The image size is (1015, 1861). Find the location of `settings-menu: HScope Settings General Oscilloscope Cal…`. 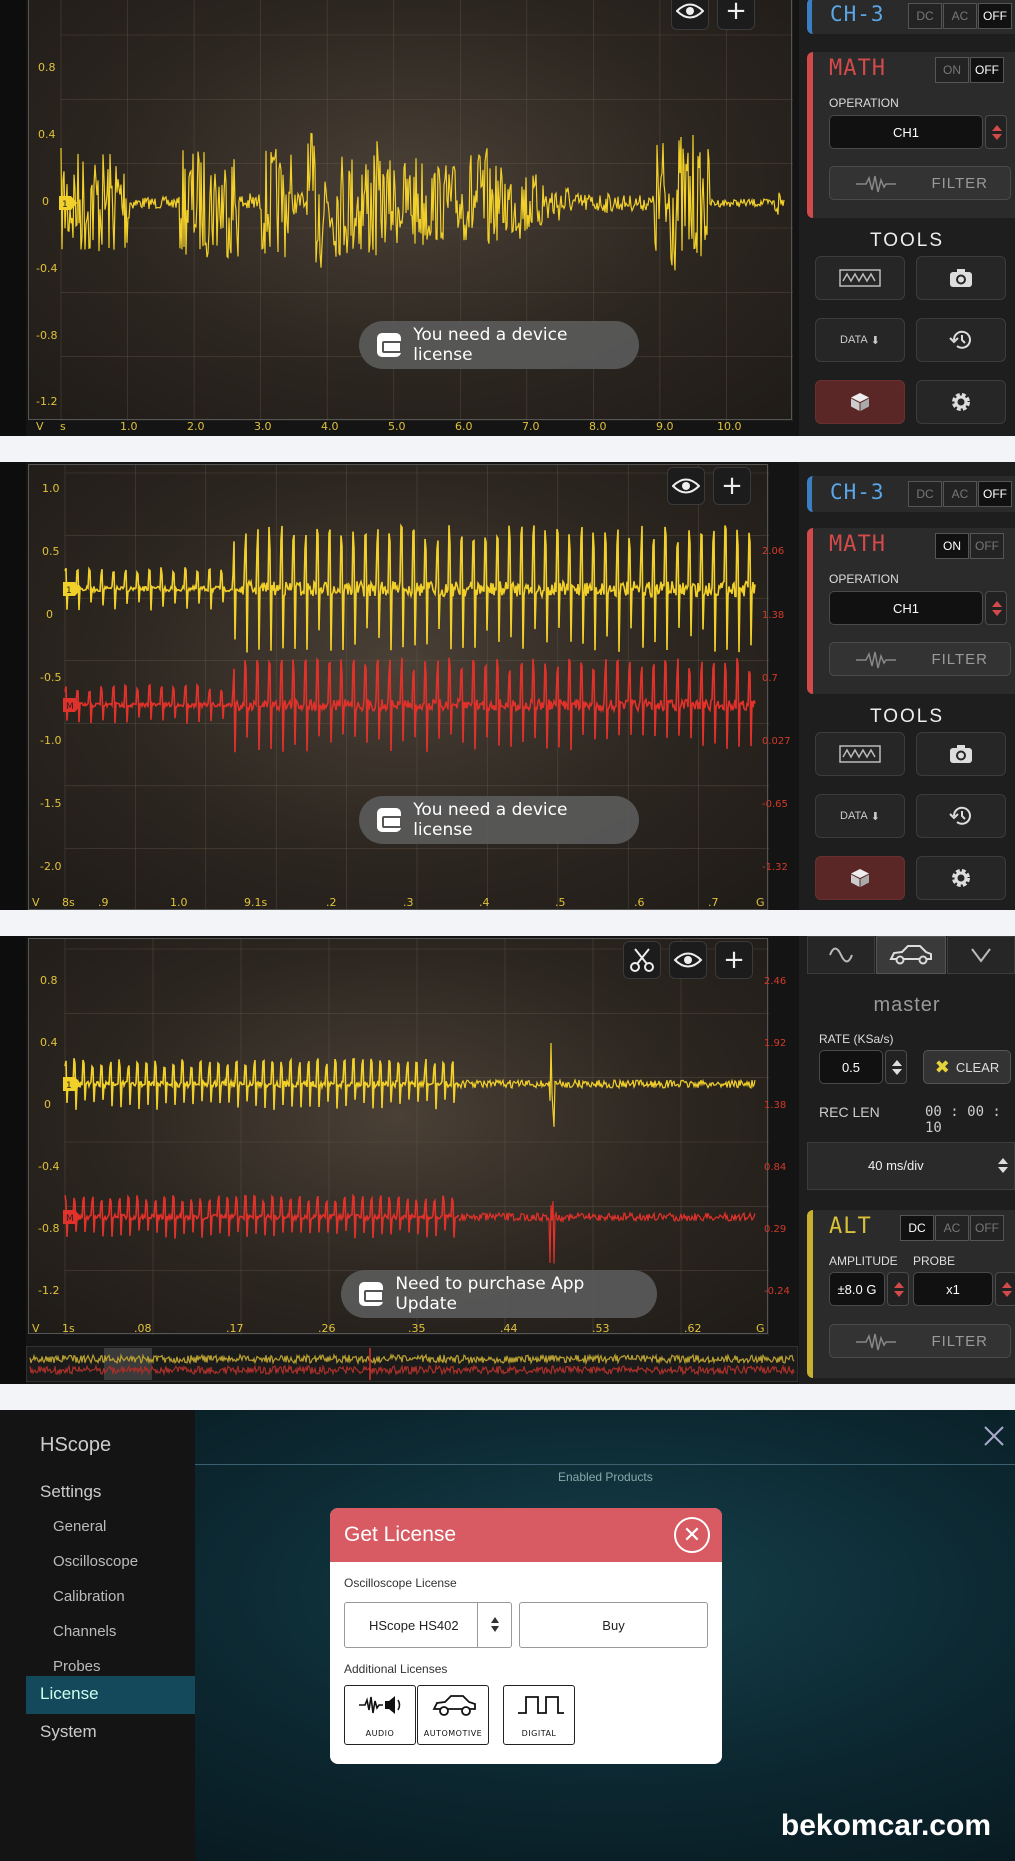

settings-menu: HScope Settings General Oscilloscope Cal… is located at coordinates (97, 1635).